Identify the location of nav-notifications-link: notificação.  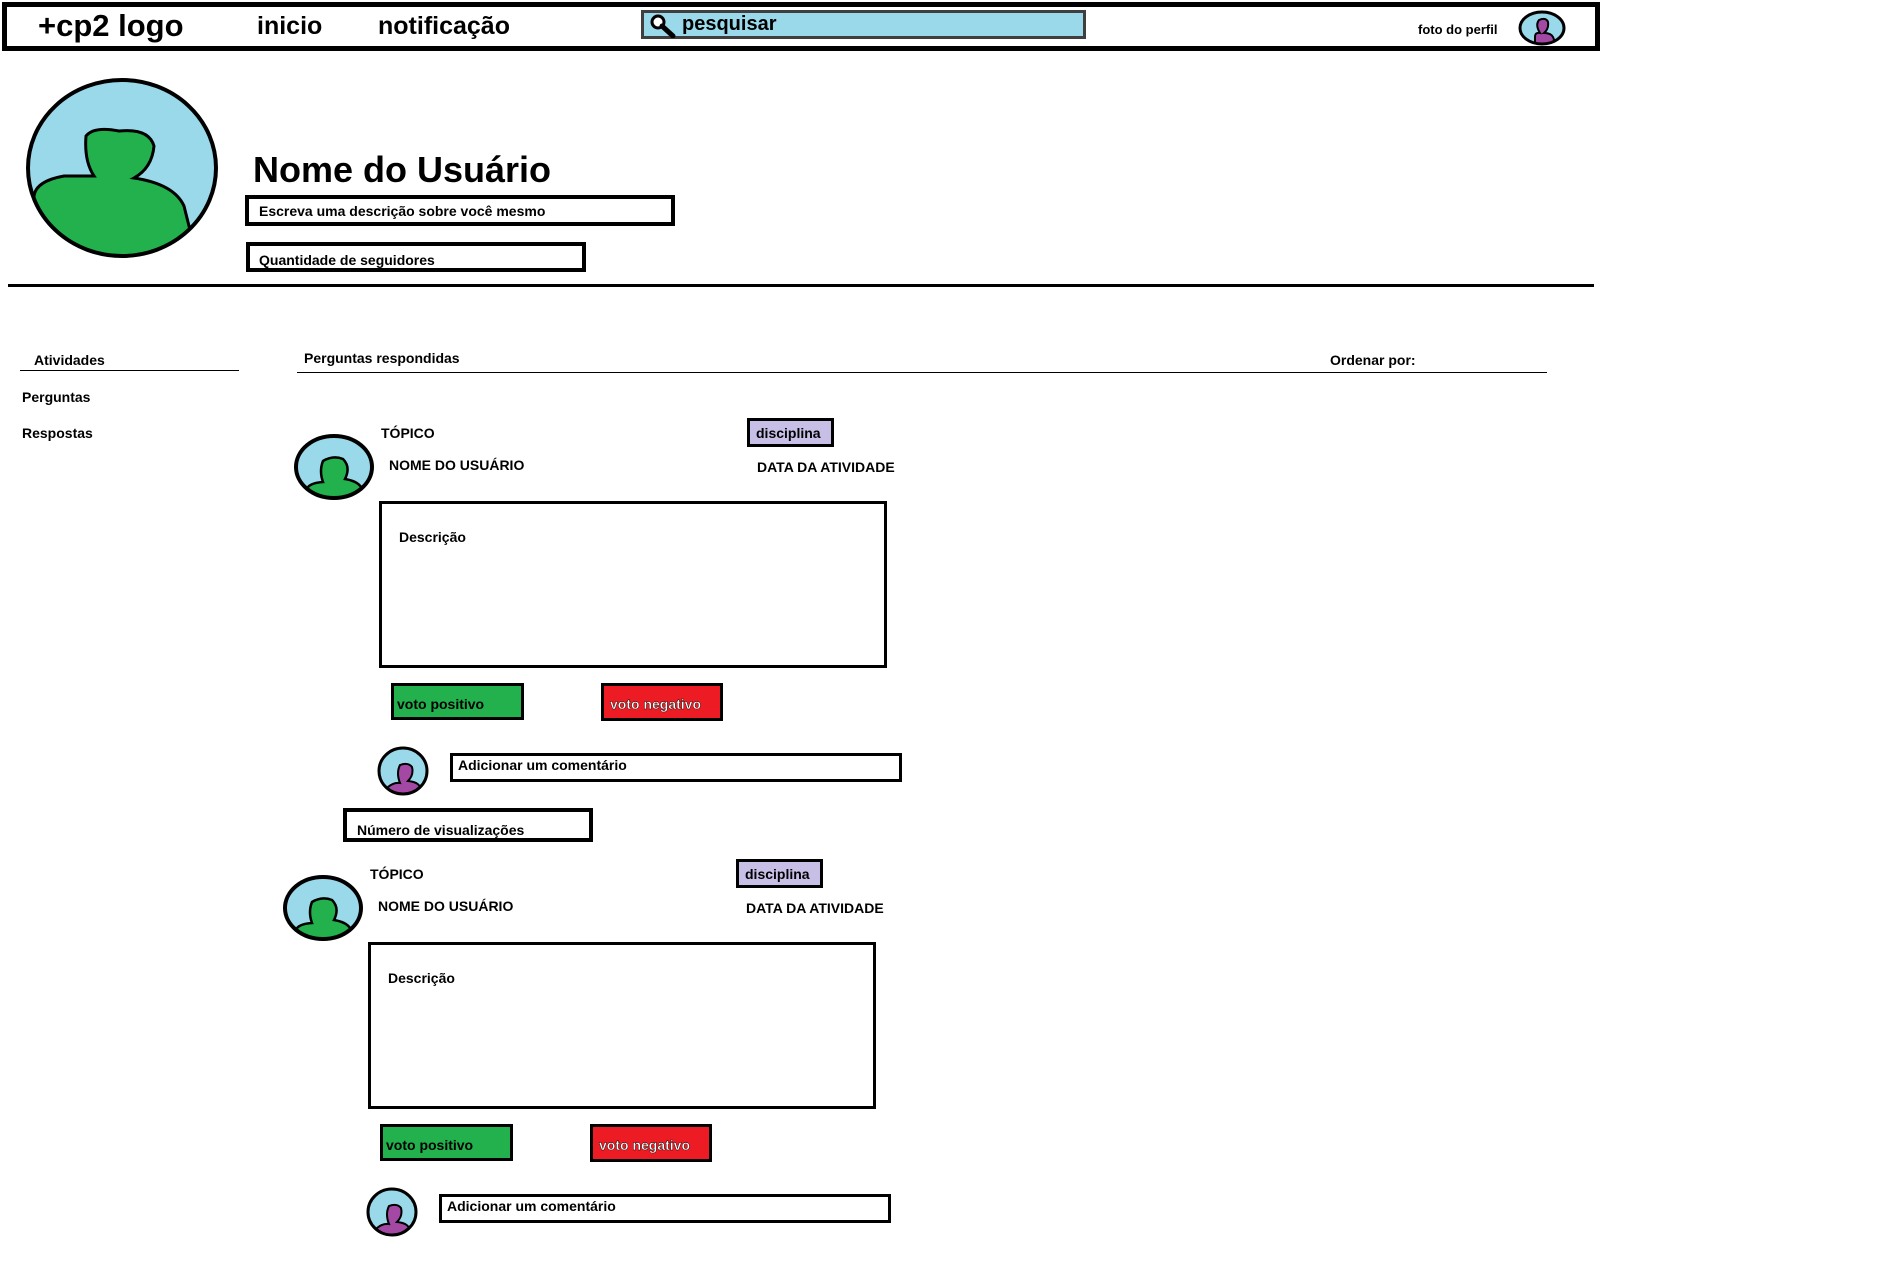
(444, 26).